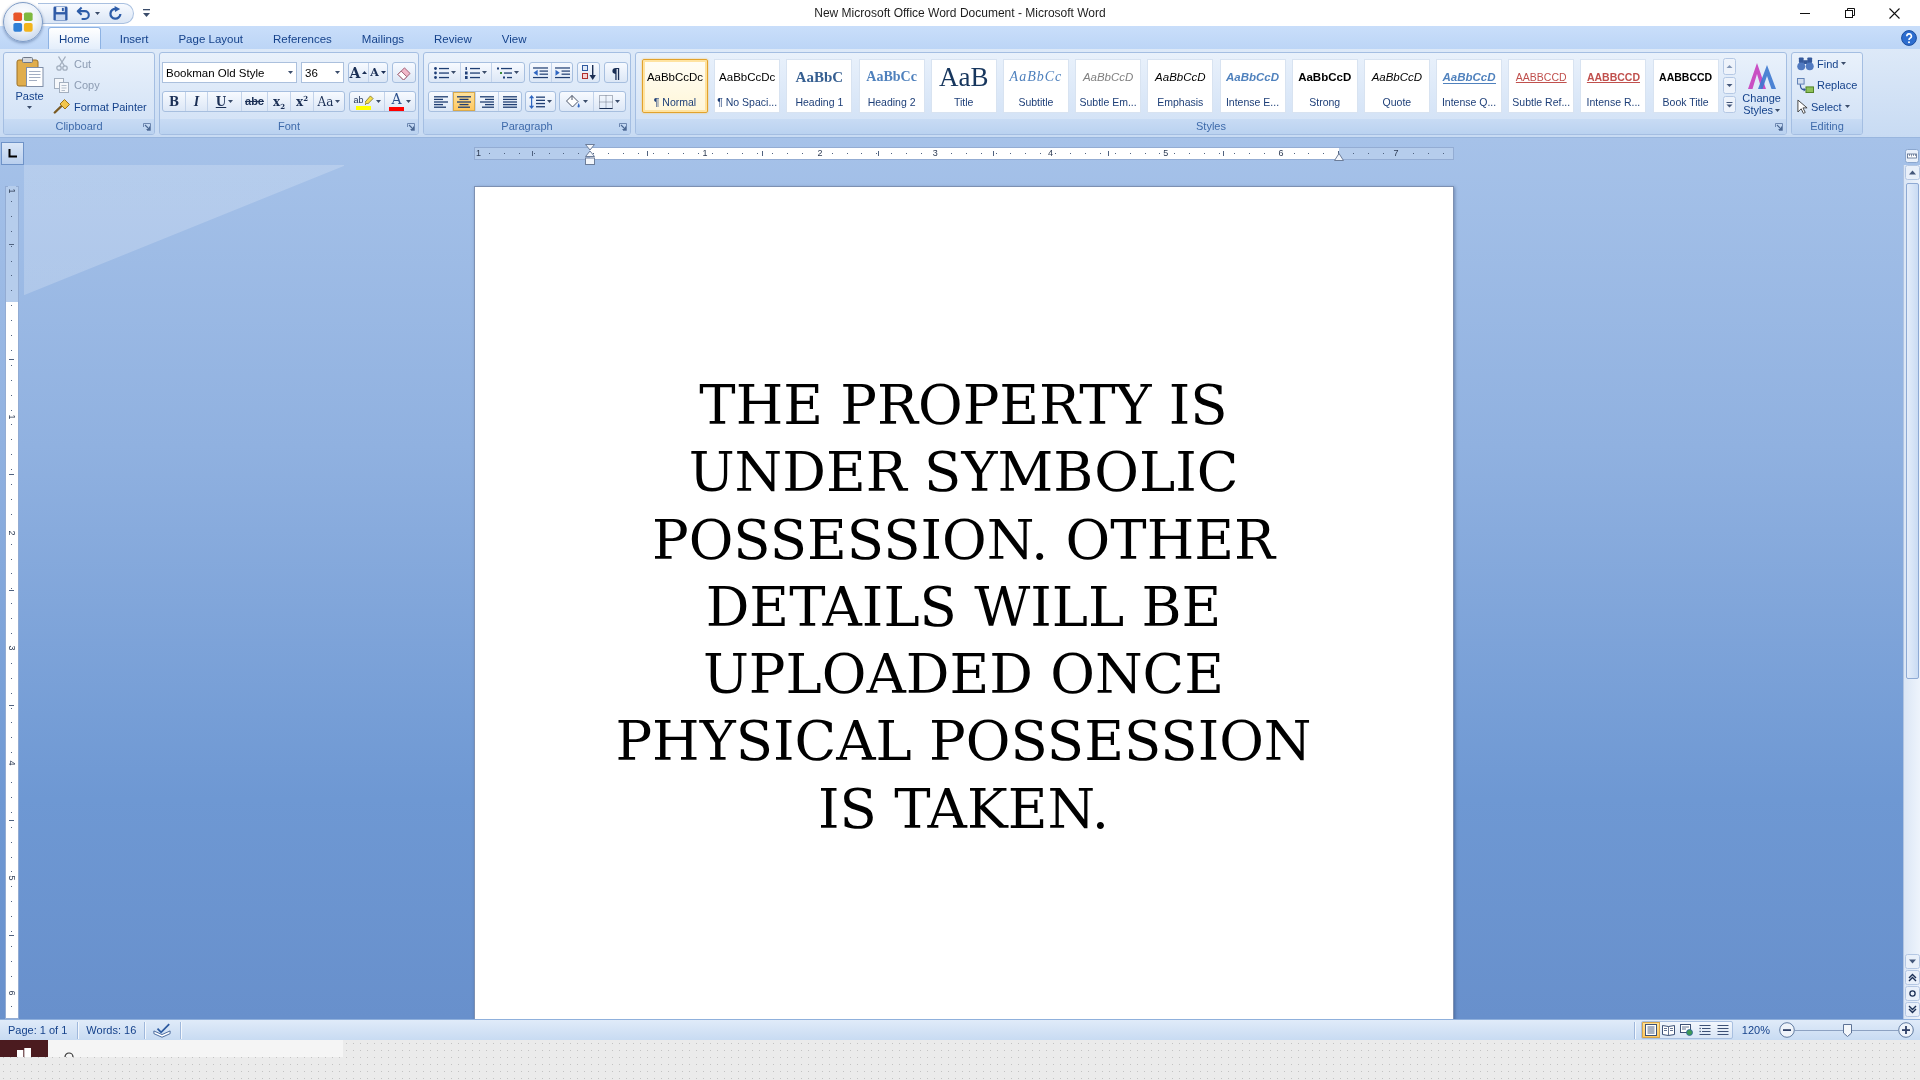 This screenshot has height=1080, width=1920. What do you see at coordinates (1787, 1030) in the screenshot?
I see `zoom-out-icon` at bounding box center [1787, 1030].